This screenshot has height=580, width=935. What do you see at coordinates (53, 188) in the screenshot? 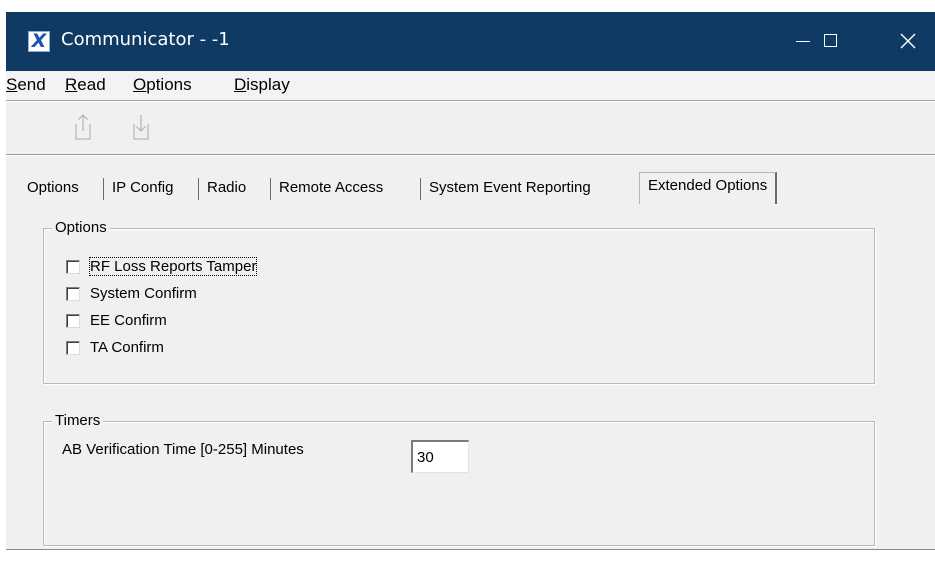
I see `tab-options: Options` at bounding box center [53, 188].